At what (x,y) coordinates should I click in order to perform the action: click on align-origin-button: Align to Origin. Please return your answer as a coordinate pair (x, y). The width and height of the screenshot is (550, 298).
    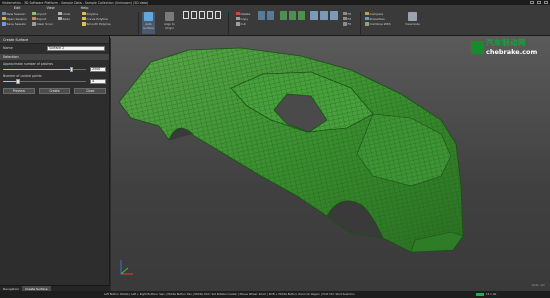
    Looking at the image, I should click on (169, 23).